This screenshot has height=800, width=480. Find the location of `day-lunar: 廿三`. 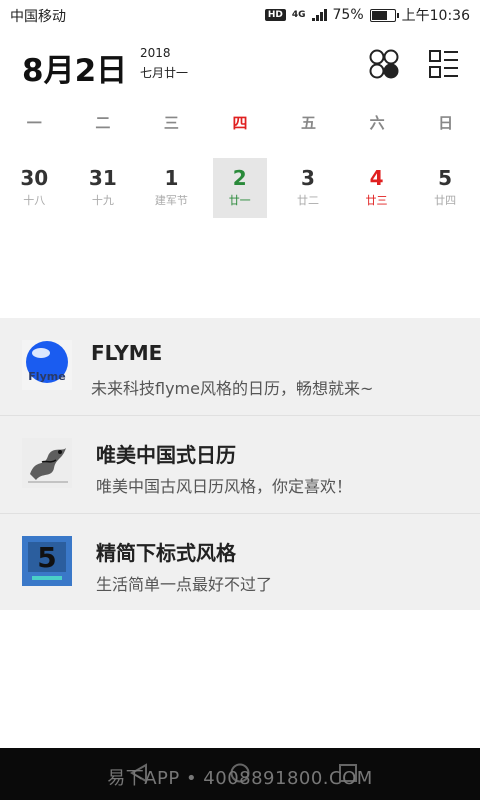

day-lunar: 廿三 is located at coordinates (376, 200).